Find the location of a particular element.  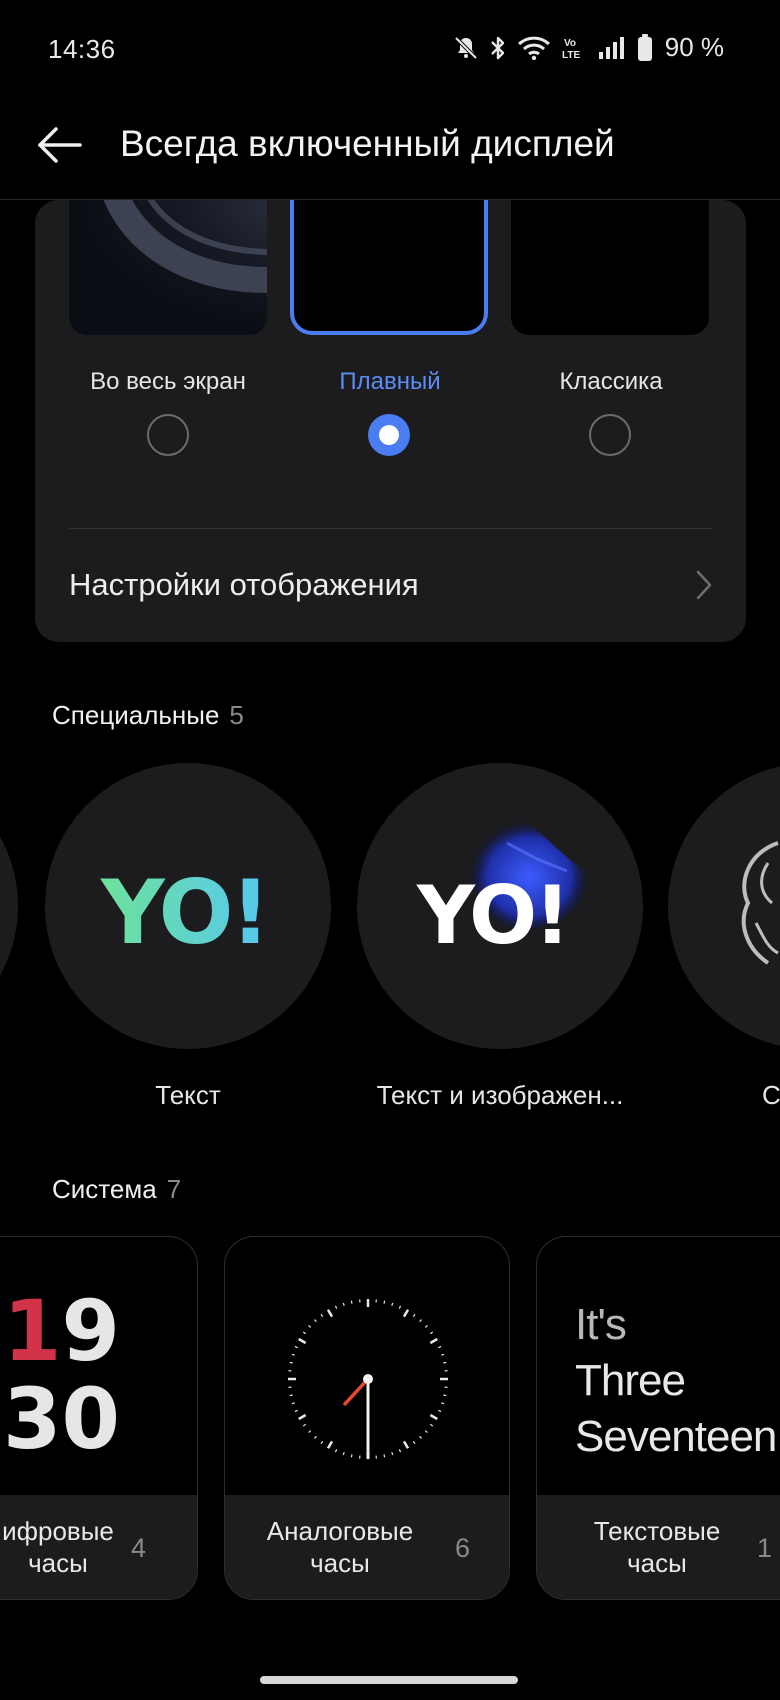

digital-preview: 19 30 is located at coordinates (61, 1375).